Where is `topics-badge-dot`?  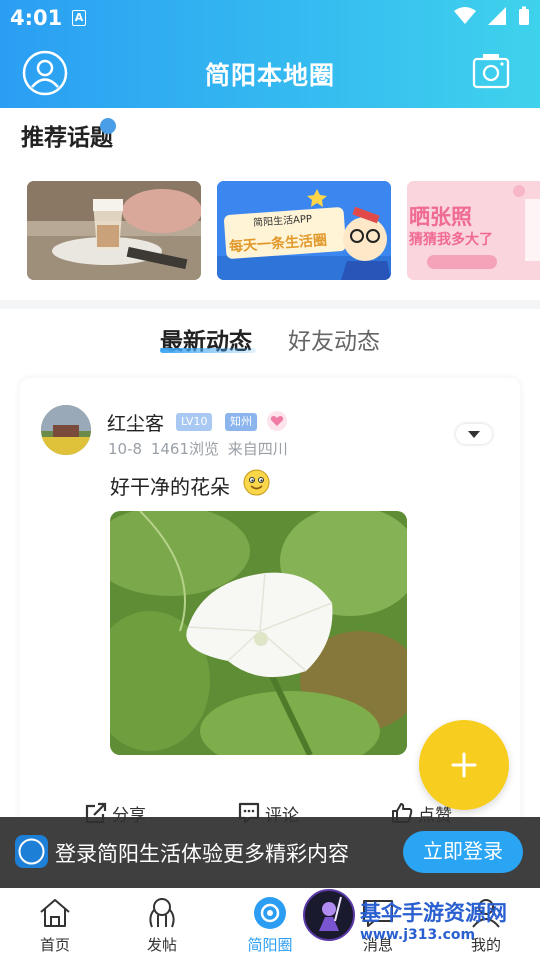 topics-badge-dot is located at coordinates (108, 126).